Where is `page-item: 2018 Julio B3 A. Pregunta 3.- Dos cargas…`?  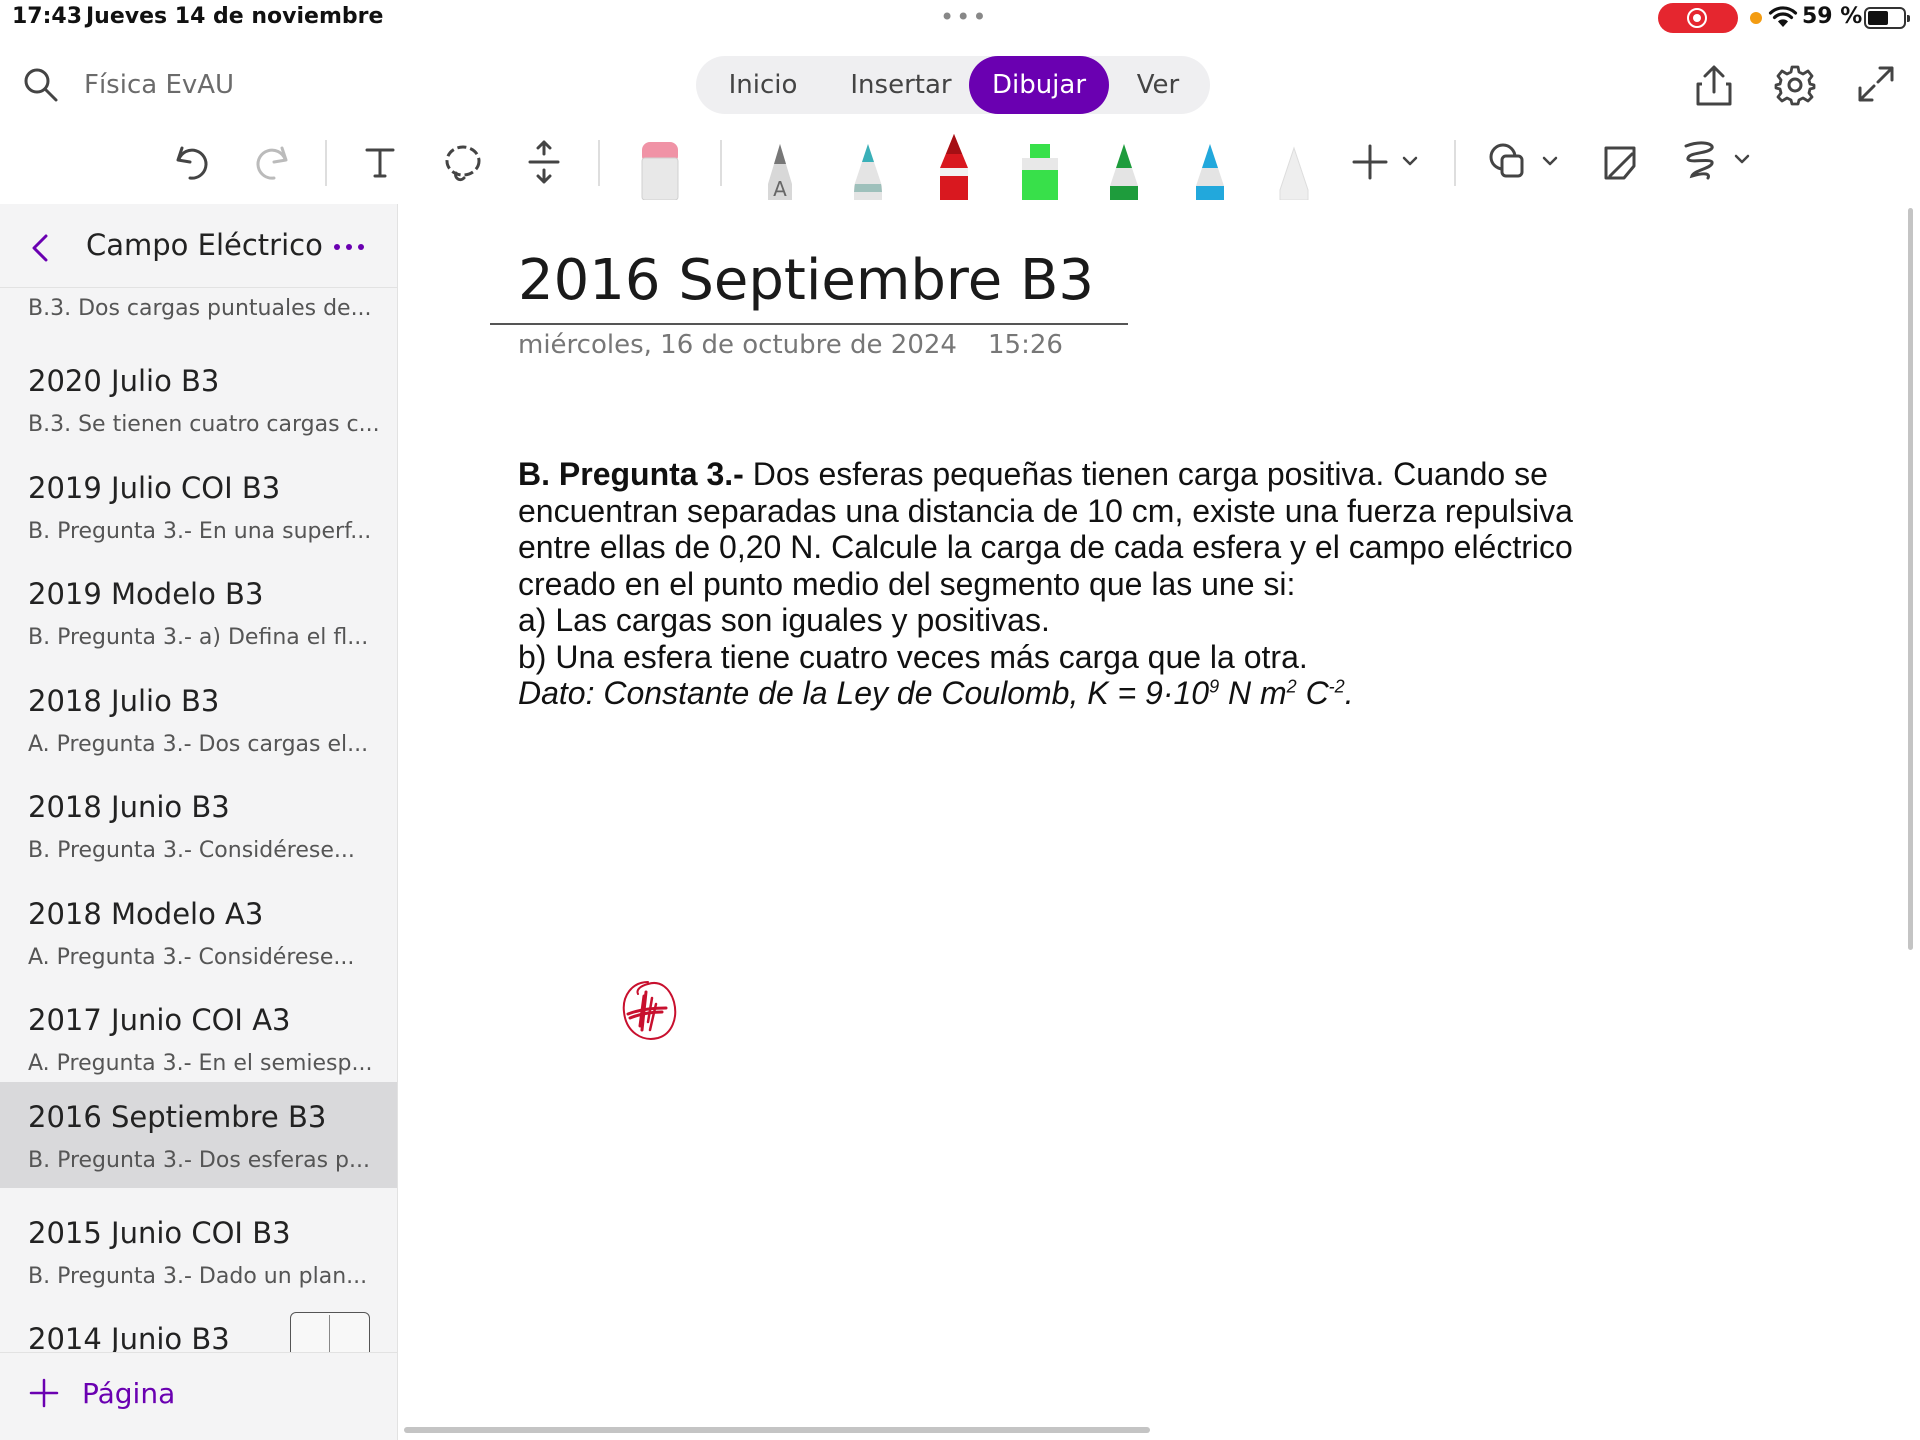 page-item: 2018 Julio B3 A. Pregunta 3.- Dos cargas… is located at coordinates (198, 719).